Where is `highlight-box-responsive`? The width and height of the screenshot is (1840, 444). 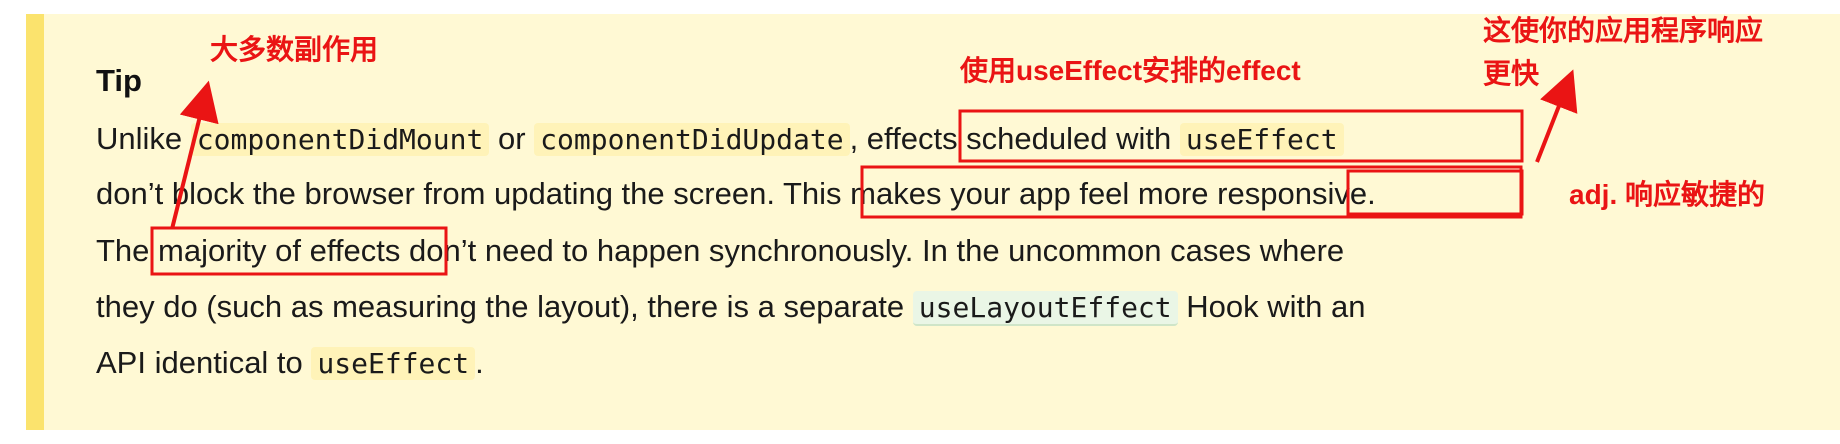
highlight-box-responsive is located at coordinates (1435, 192).